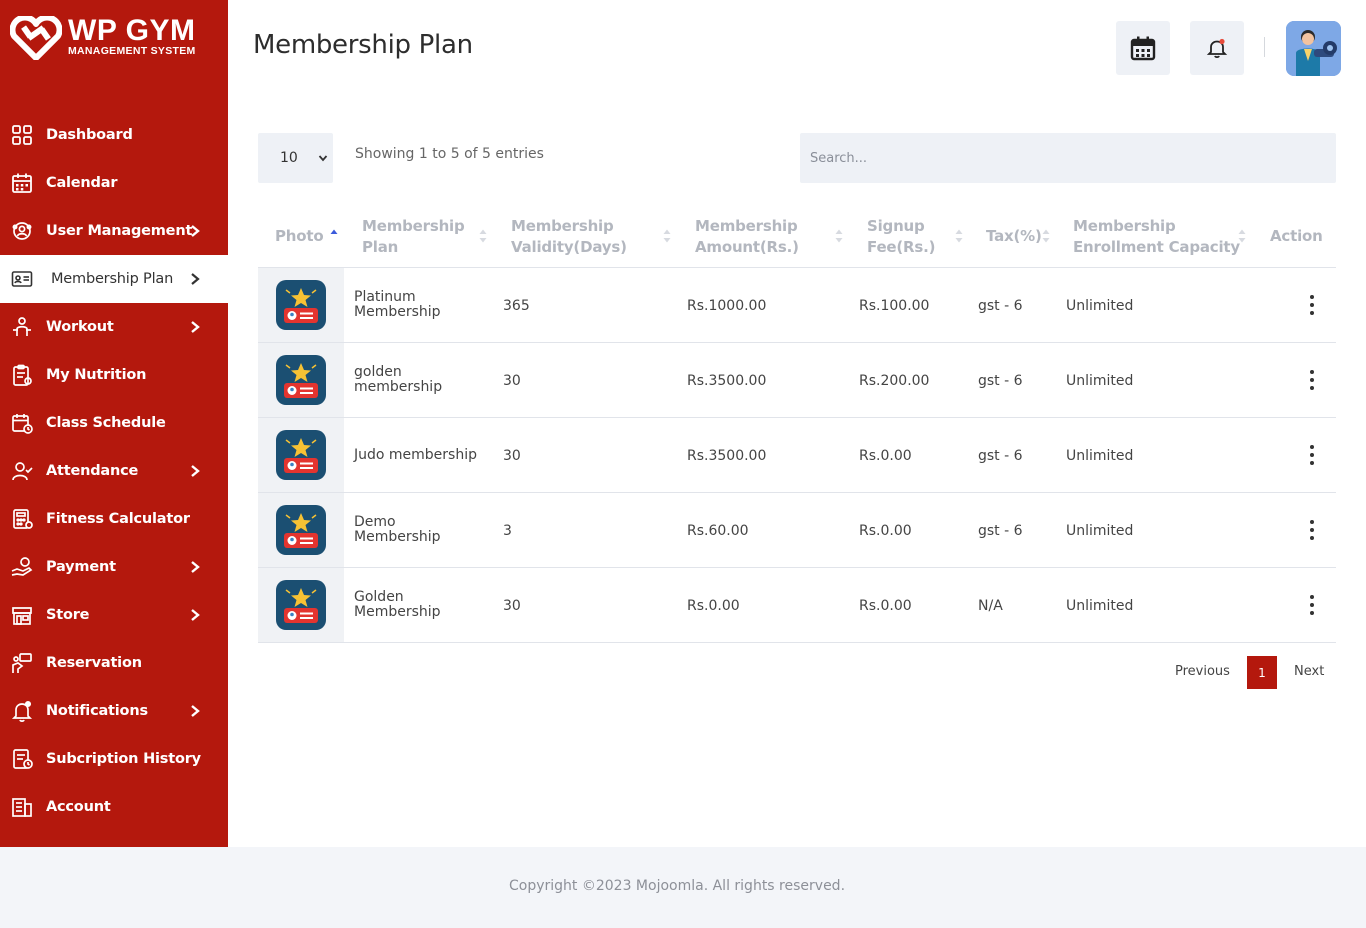  Describe the element at coordinates (727, 306) in the screenshot. I see `membership-amount: Rs.1000.00` at that location.